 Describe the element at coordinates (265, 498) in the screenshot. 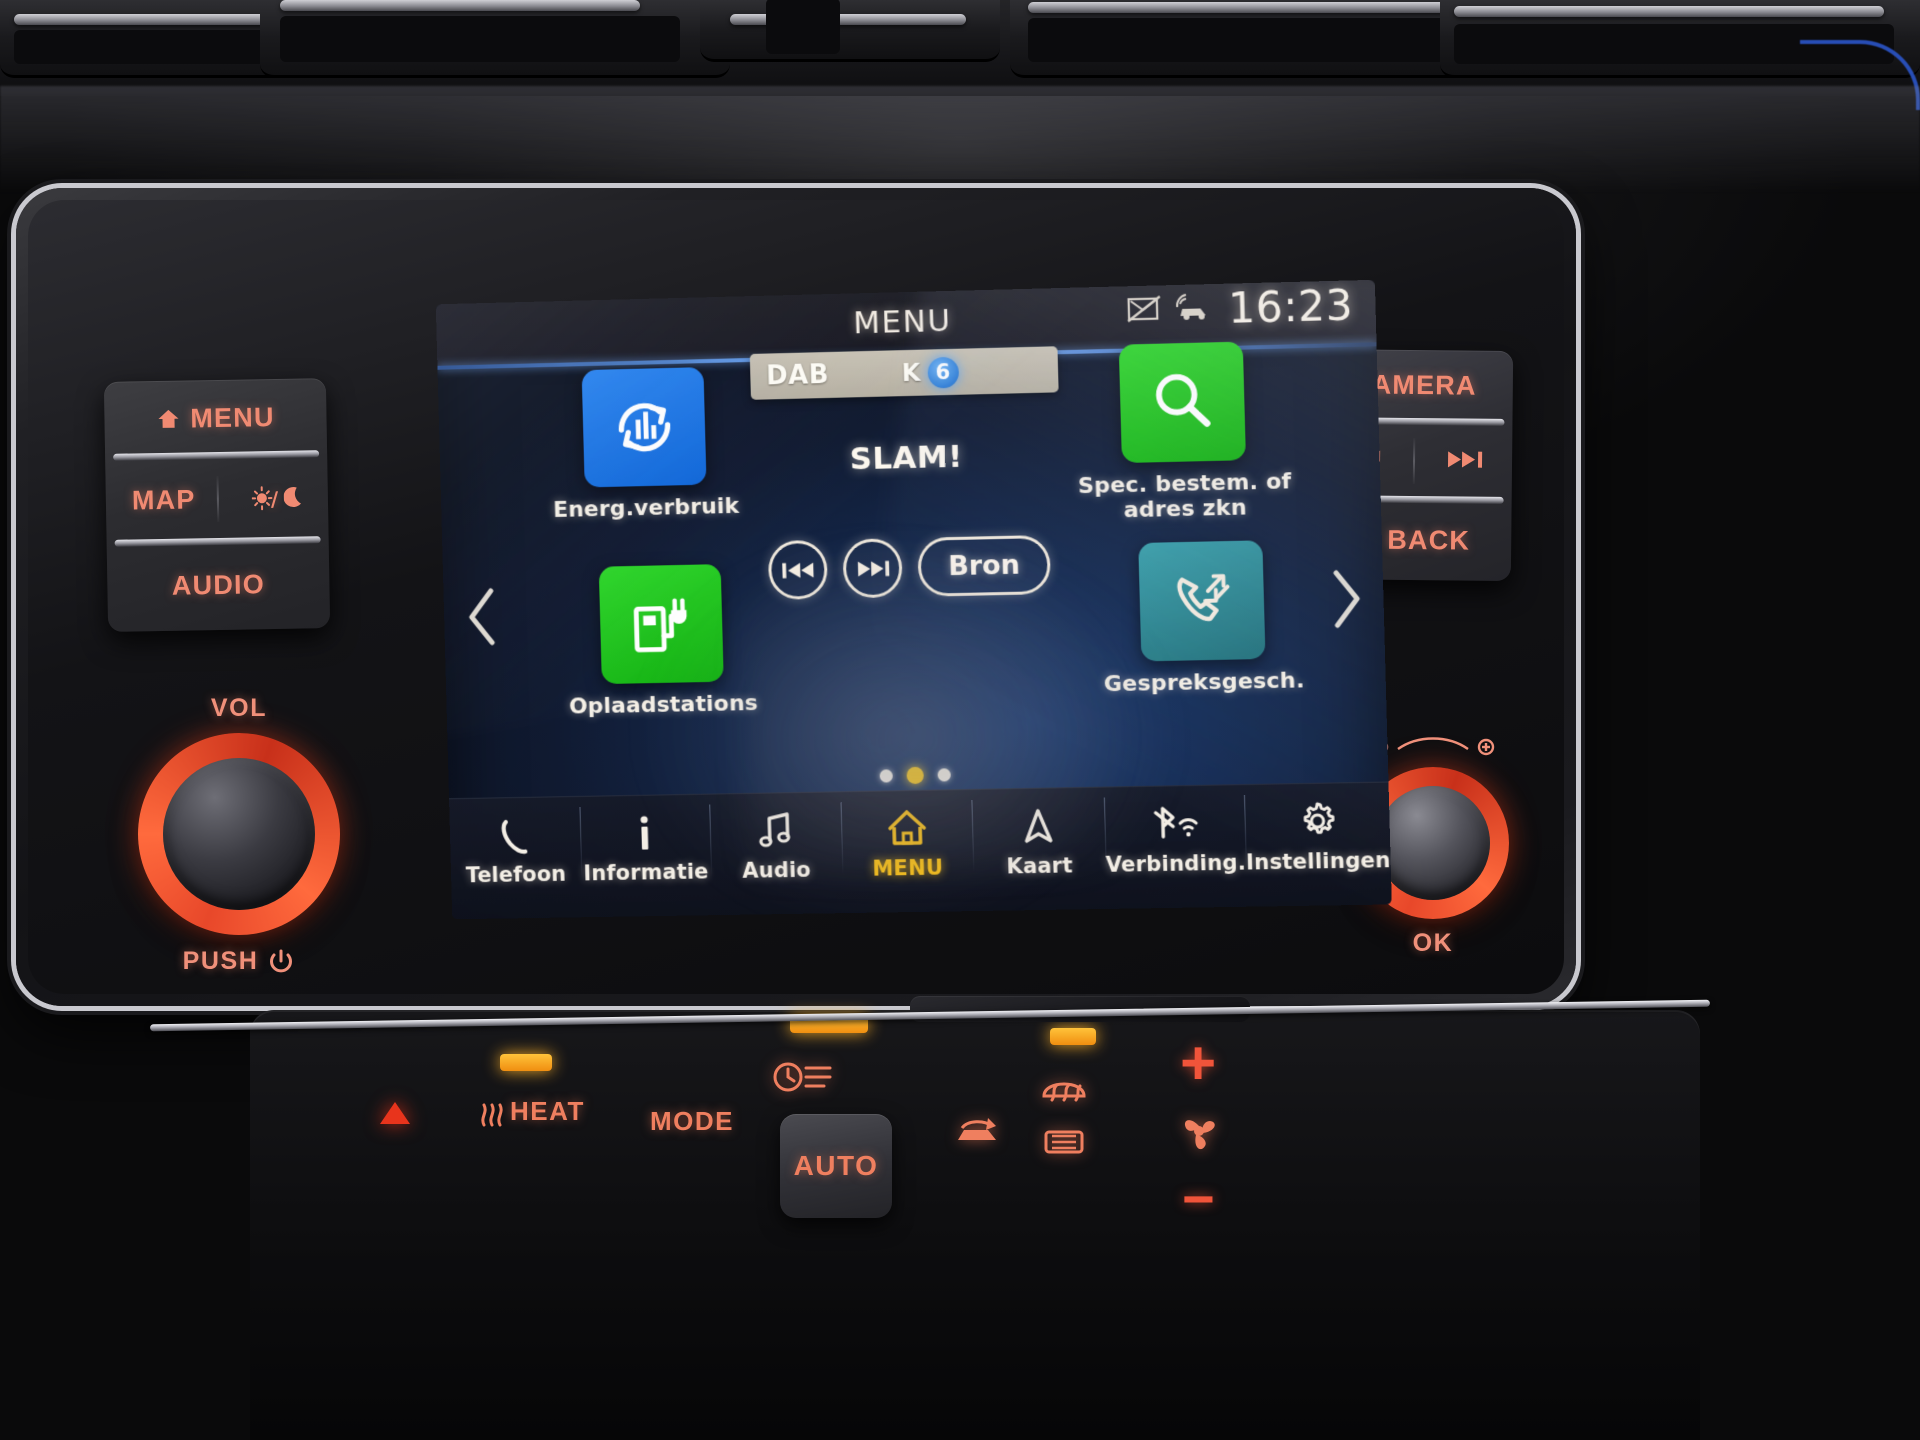

I see `day-night-icon: /` at that location.